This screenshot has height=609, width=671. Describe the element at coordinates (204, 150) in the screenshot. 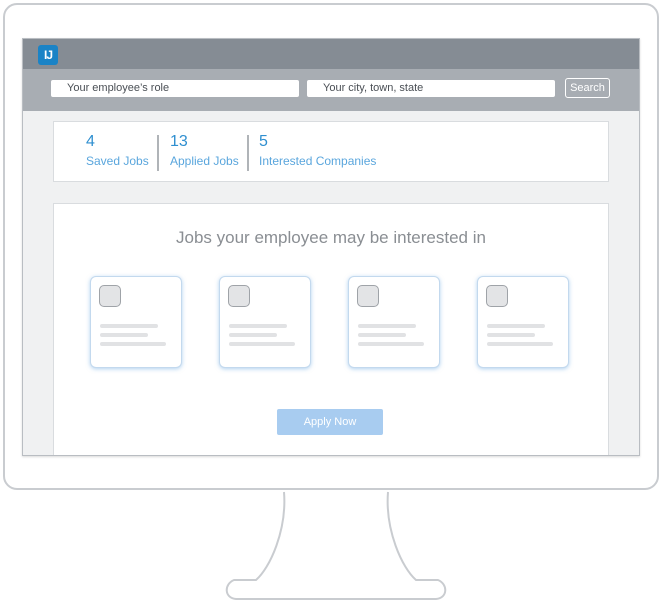

I see `stat-applied-jobs: 13 Applied Jobs` at that location.